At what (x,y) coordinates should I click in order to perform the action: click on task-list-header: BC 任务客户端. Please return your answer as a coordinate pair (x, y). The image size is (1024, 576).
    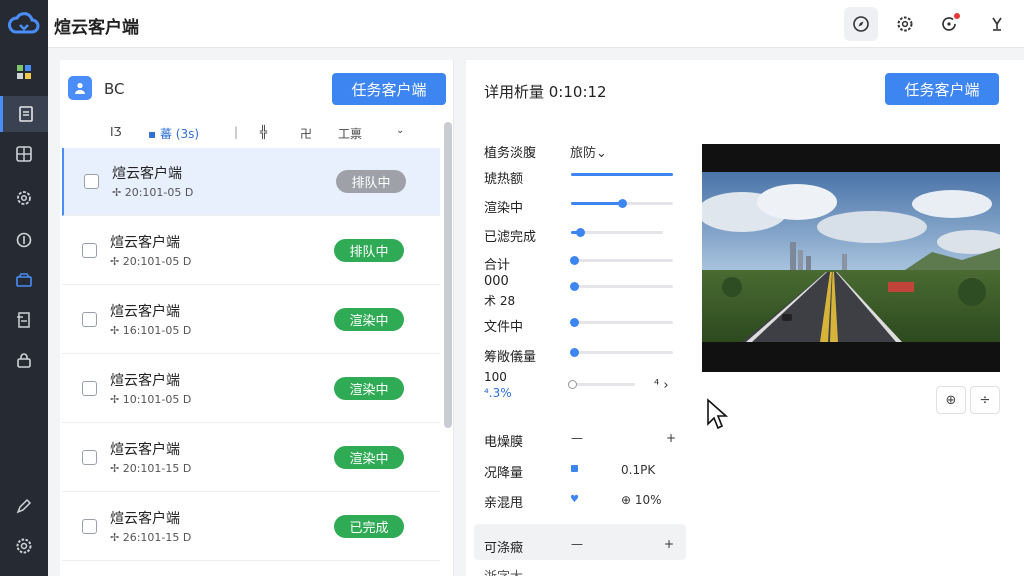
    Looking at the image, I should click on (257, 89).